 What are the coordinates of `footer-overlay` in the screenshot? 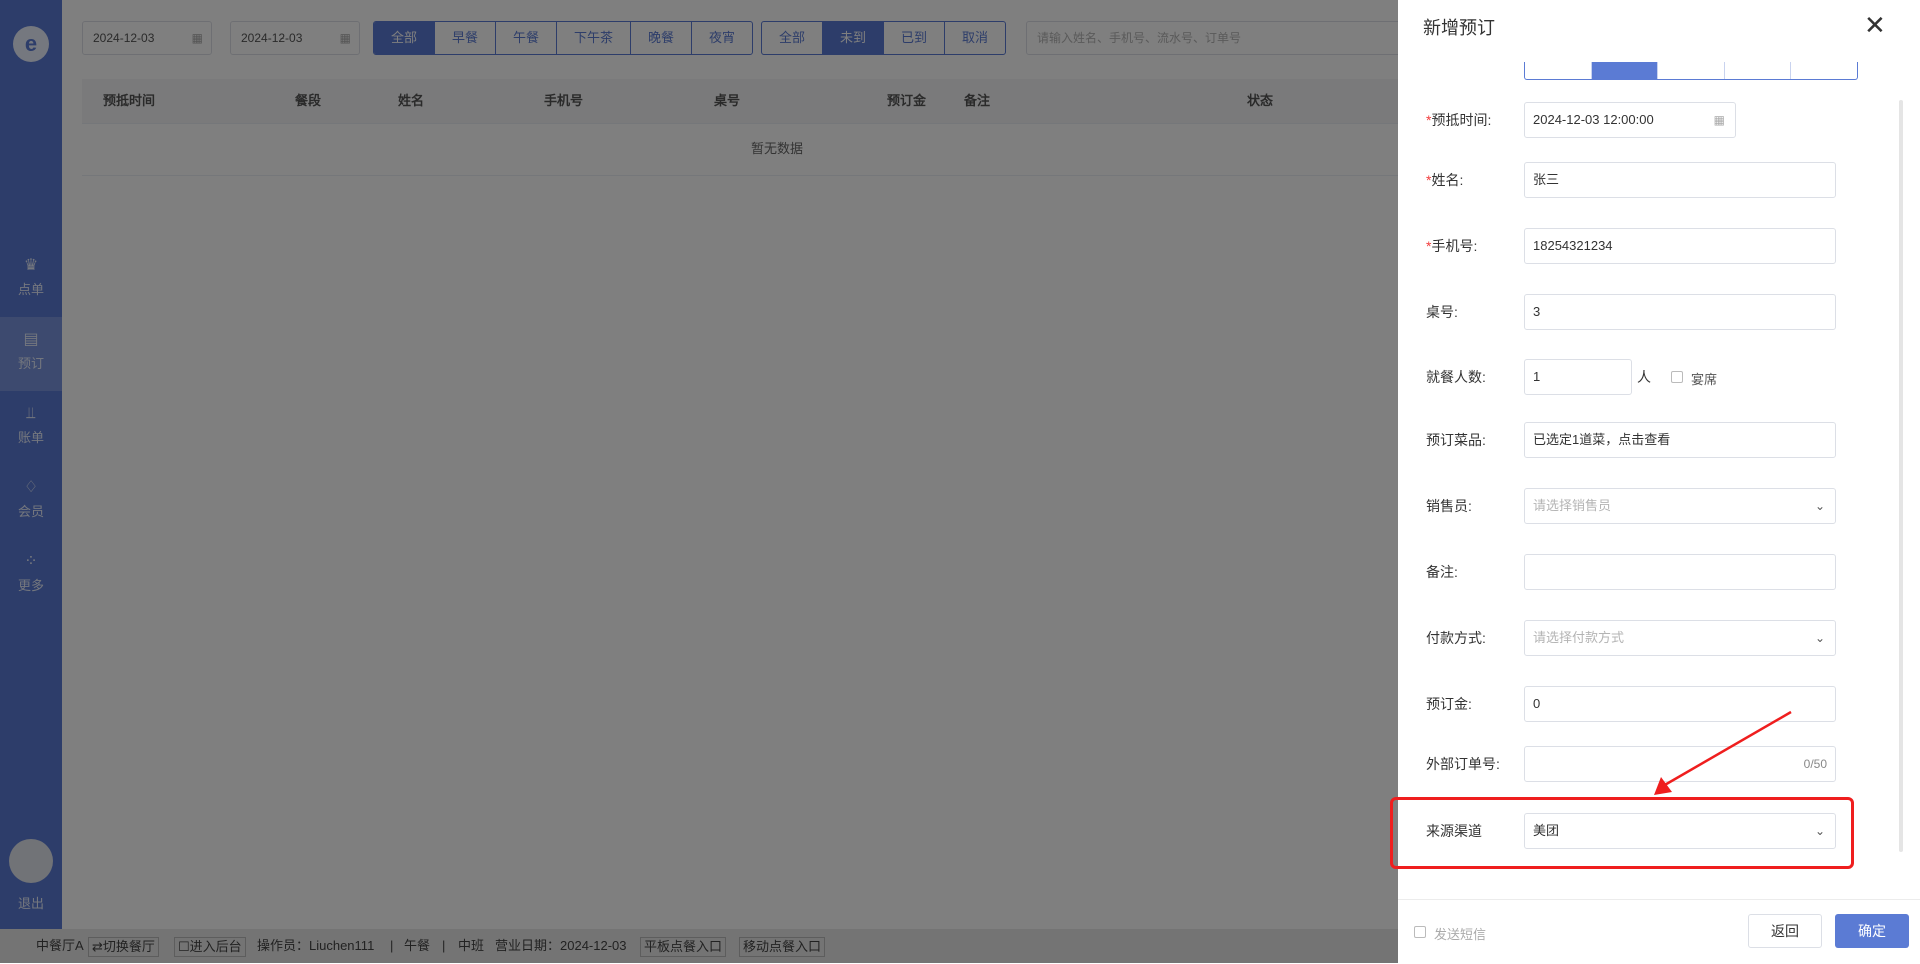 It's located at (699, 946).